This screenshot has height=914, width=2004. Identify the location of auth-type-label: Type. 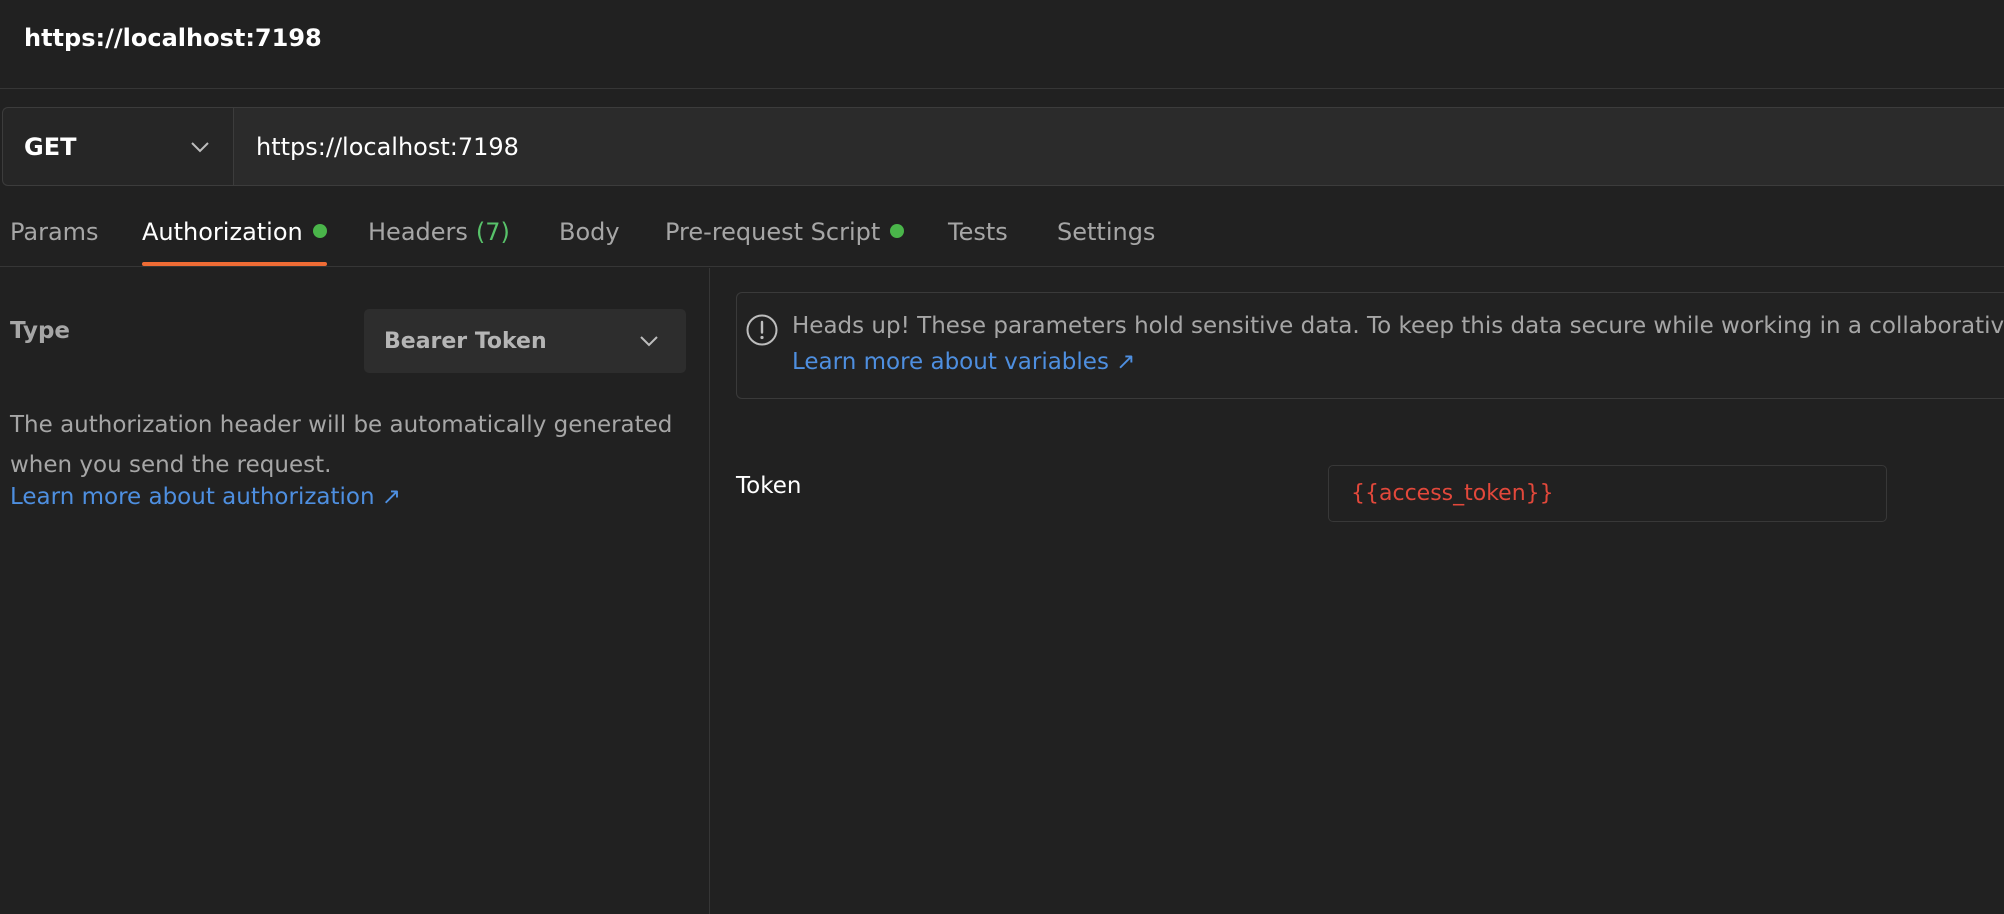
(40, 331).